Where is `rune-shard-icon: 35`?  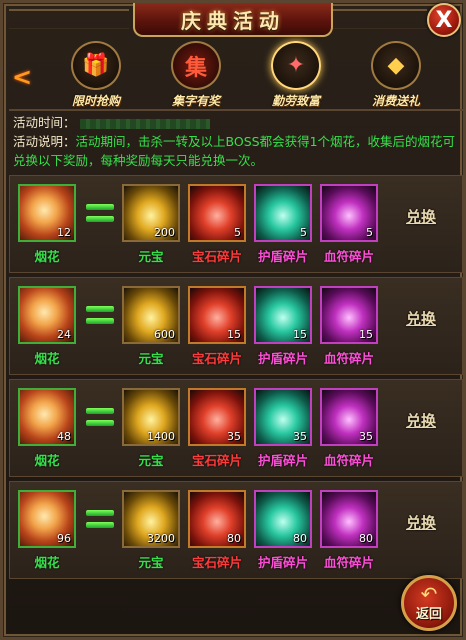
rune-shard-icon: 35 is located at coordinates (349, 417).